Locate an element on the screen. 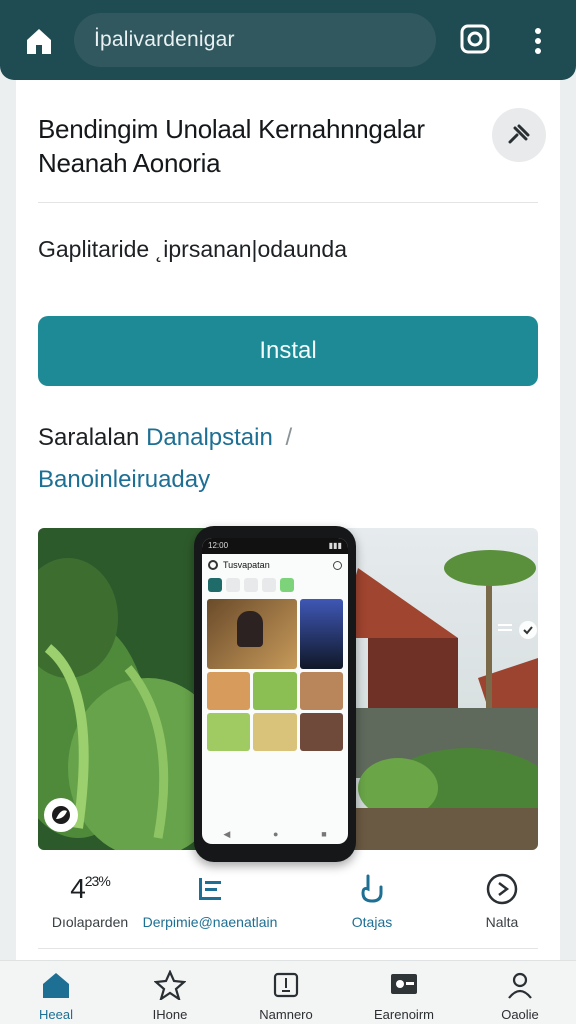  install-button: Instal is located at coordinates (288, 351).